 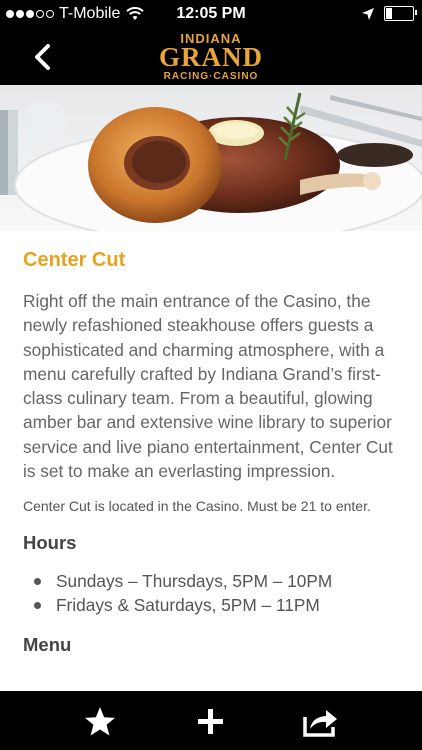 I want to click on logo-line2: GRAND, so click(x=211, y=57).